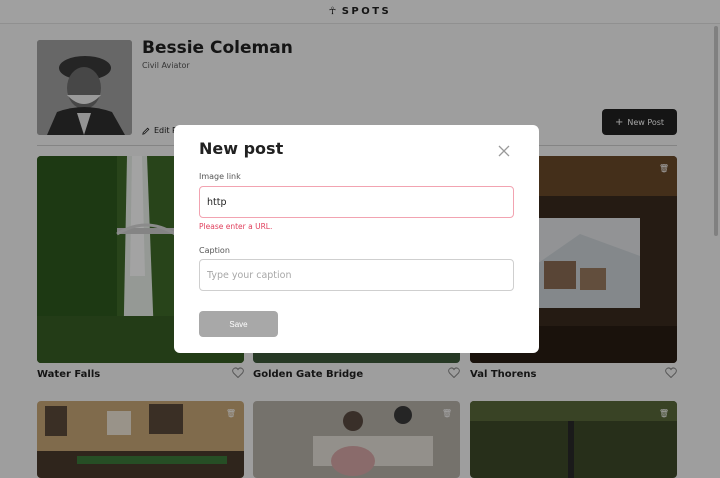 Image resolution: width=720 pixels, height=478 pixels. I want to click on caption-label: Caption, so click(214, 250).